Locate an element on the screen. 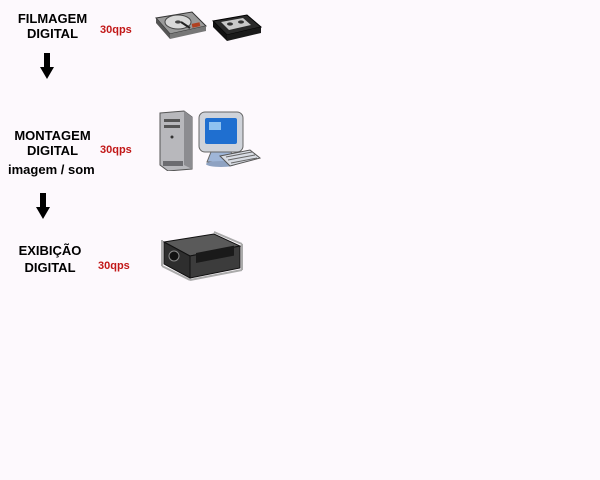  stage-3-line2: DIGITAL is located at coordinates (50, 267).